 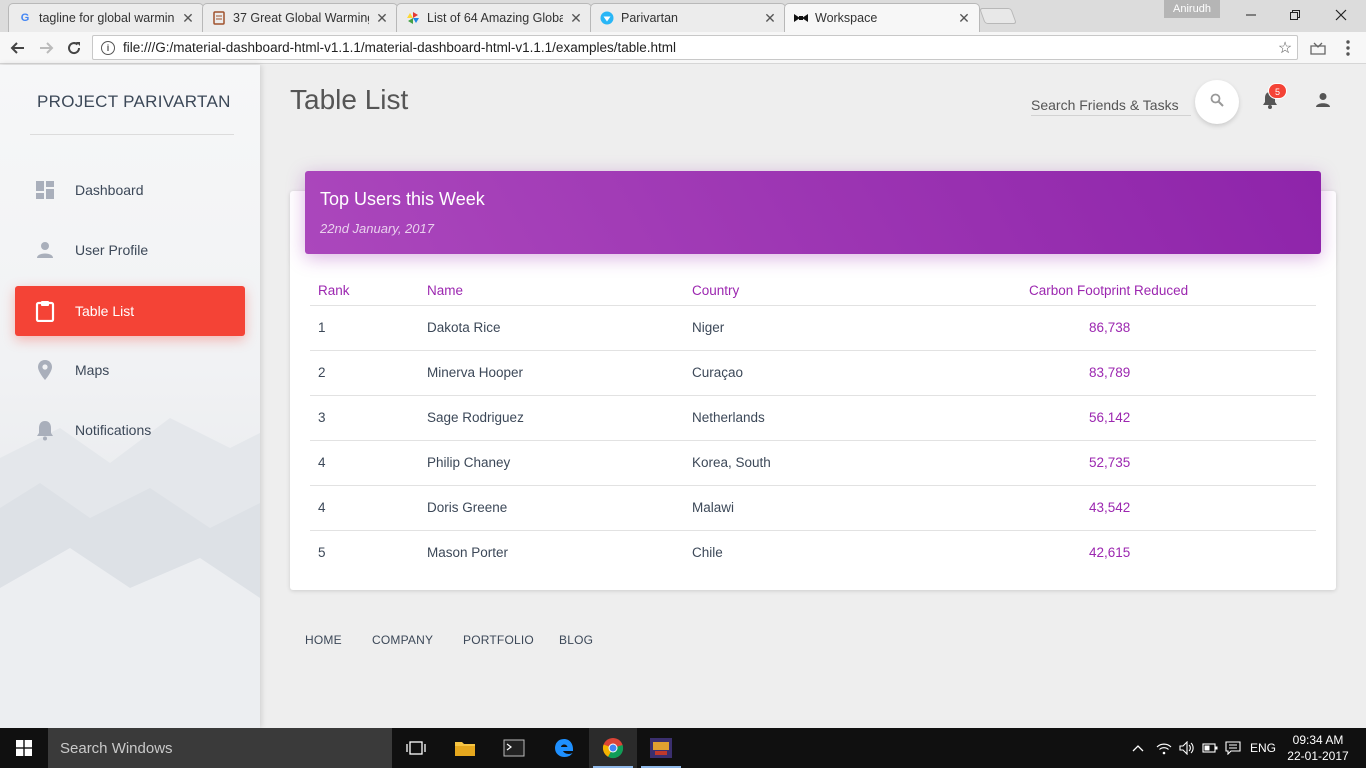 What do you see at coordinates (494, 17) in the screenshot?
I see `browser-tab: List of 64 Amazing Globa ✕` at bounding box center [494, 17].